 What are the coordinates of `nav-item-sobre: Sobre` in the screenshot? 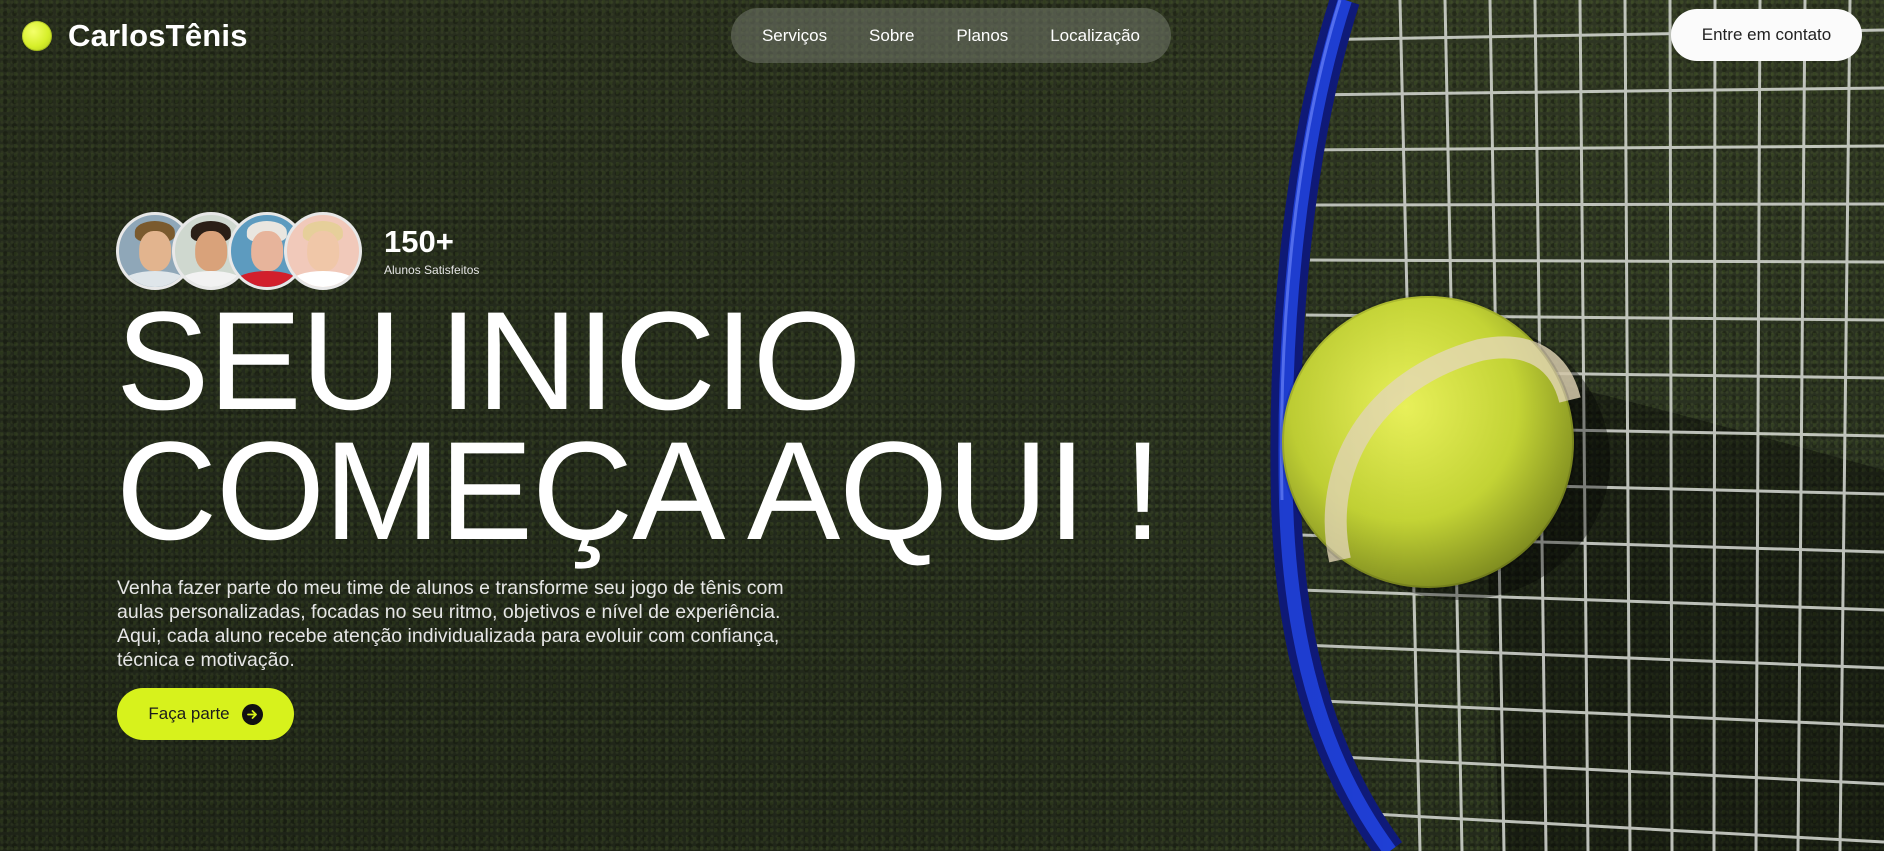 It's located at (891, 36).